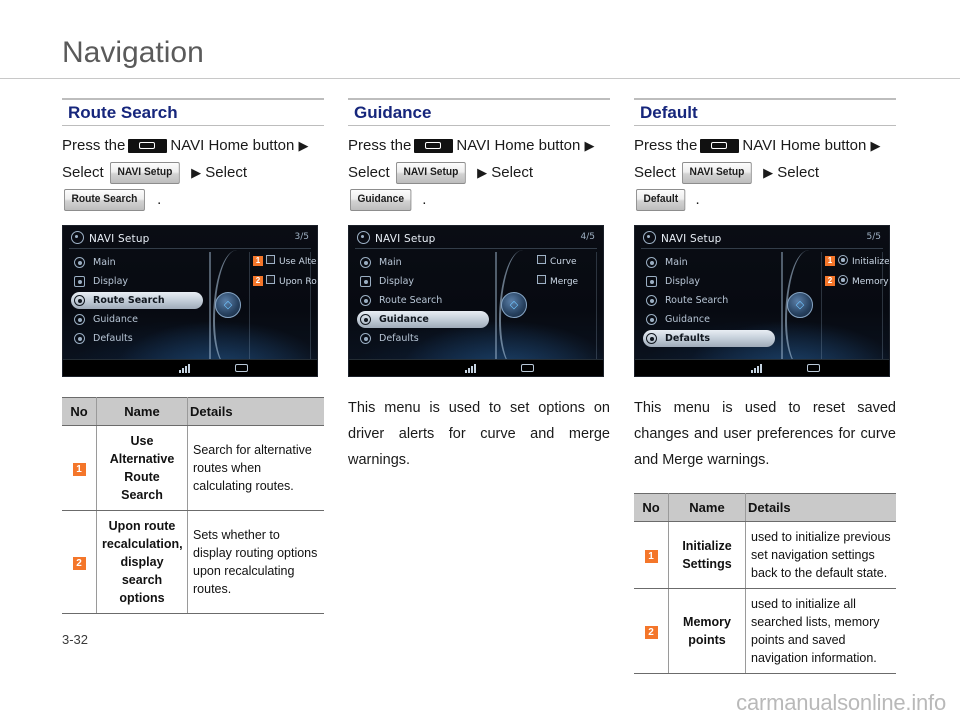 The height and width of the screenshot is (724, 960). I want to click on guidance-chip: Guidance, so click(381, 200).